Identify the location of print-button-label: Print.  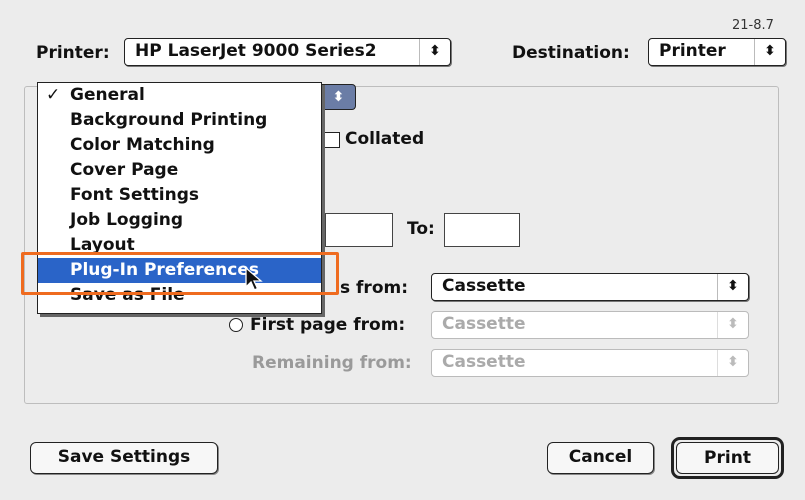
(727, 458).